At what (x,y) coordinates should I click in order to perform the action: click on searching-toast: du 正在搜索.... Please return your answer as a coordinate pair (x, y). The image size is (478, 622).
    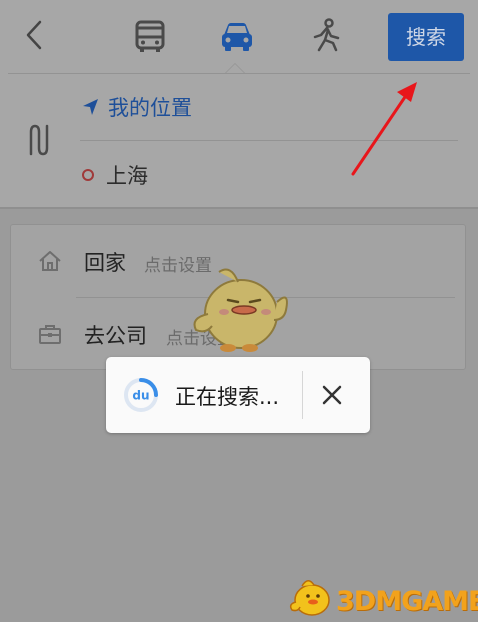
    Looking at the image, I should click on (238, 395).